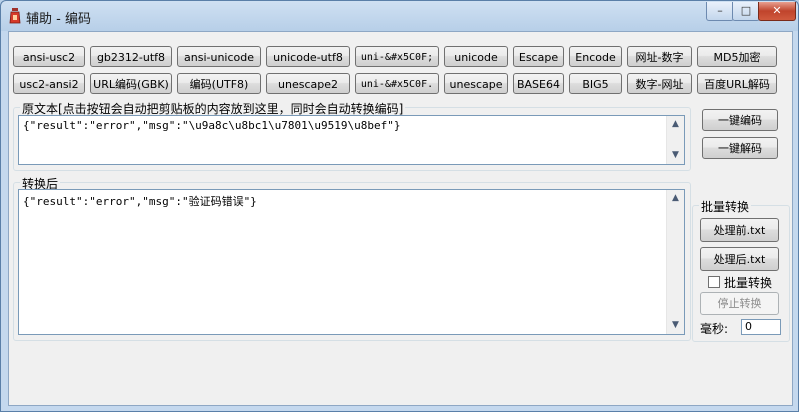  What do you see at coordinates (58, 19) in the screenshot?
I see `window-title: 辅助 - 编码` at bounding box center [58, 19].